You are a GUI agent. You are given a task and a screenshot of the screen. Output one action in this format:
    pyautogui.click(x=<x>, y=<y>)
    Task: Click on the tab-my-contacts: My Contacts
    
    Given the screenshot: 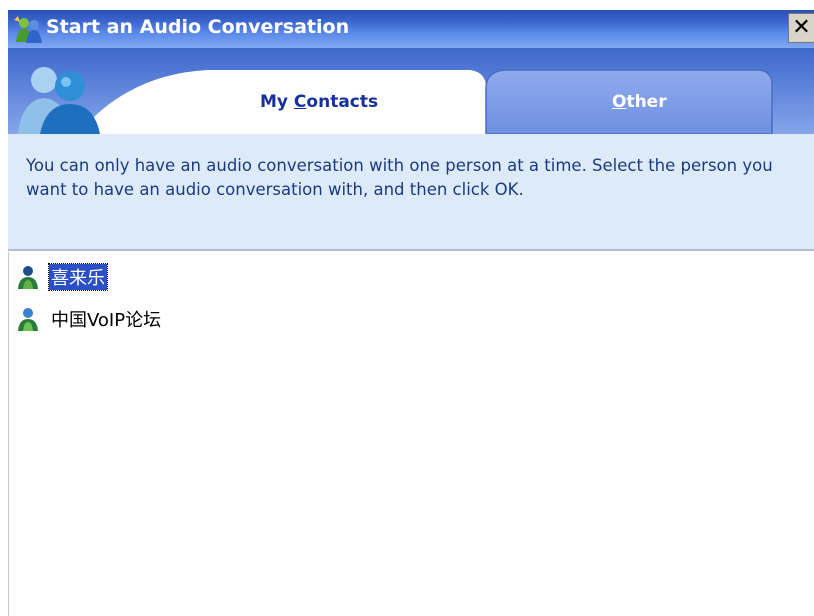 What is the action you would take?
    pyautogui.click(x=319, y=102)
    